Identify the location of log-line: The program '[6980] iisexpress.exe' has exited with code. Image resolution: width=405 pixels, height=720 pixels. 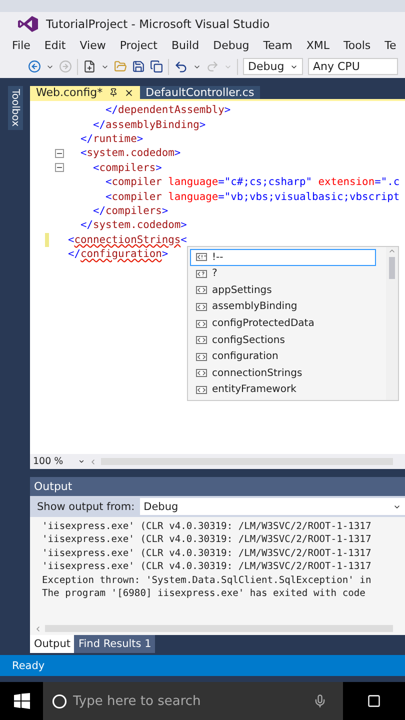
(204, 593).